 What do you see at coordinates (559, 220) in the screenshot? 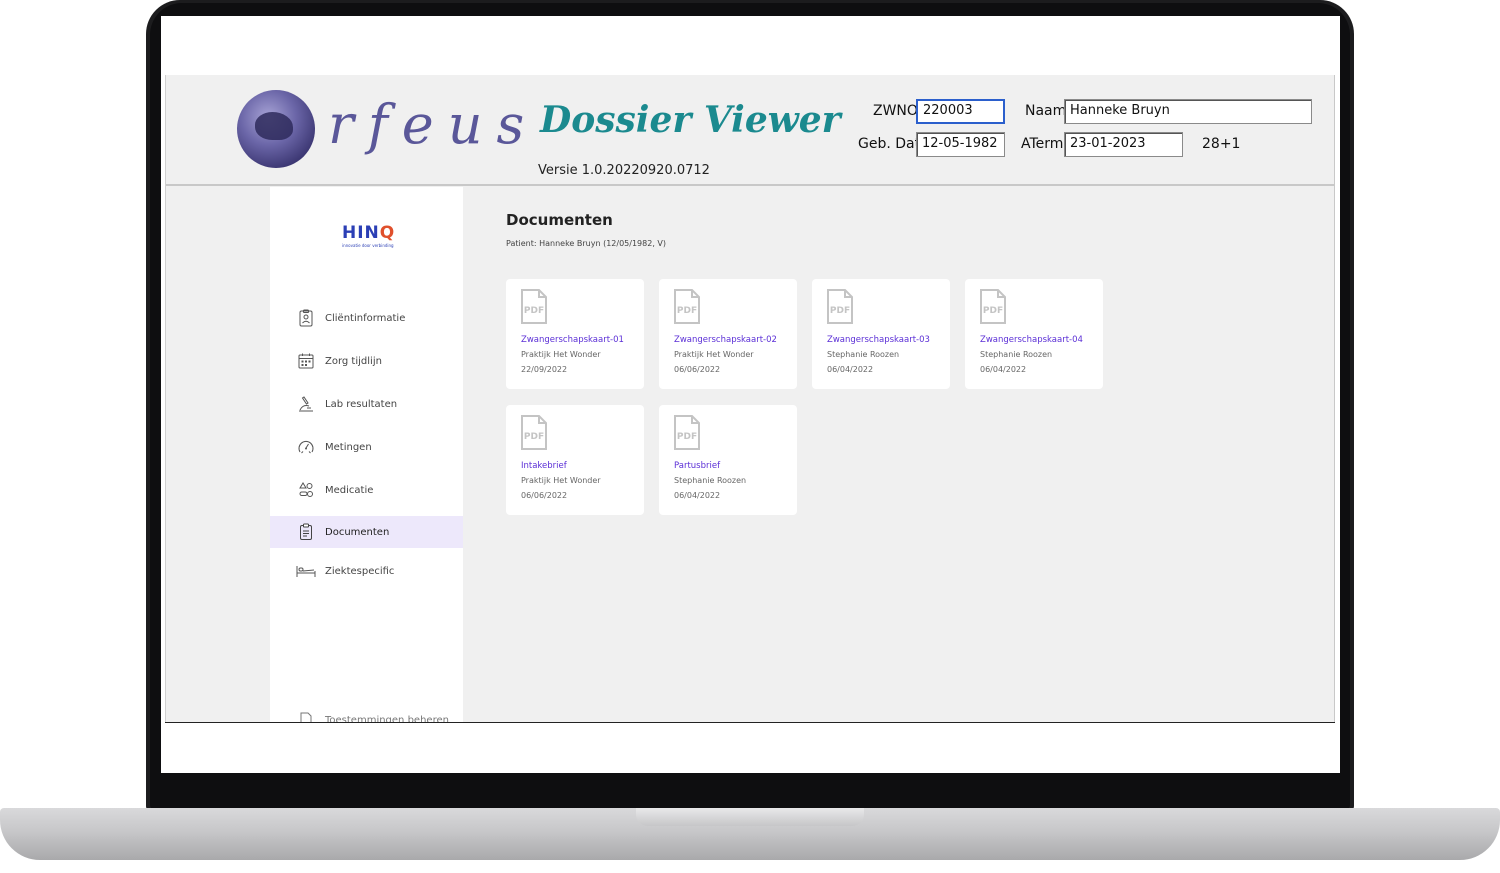
I see `page-title: Documenten` at bounding box center [559, 220].